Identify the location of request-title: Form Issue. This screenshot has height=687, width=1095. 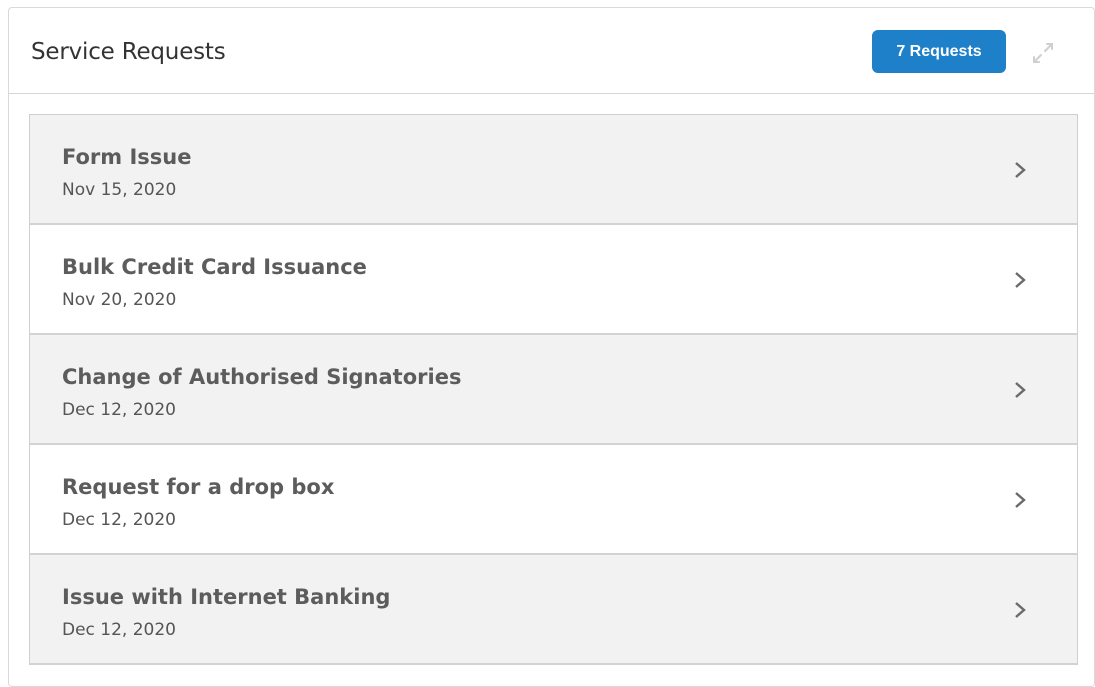
(127, 157).